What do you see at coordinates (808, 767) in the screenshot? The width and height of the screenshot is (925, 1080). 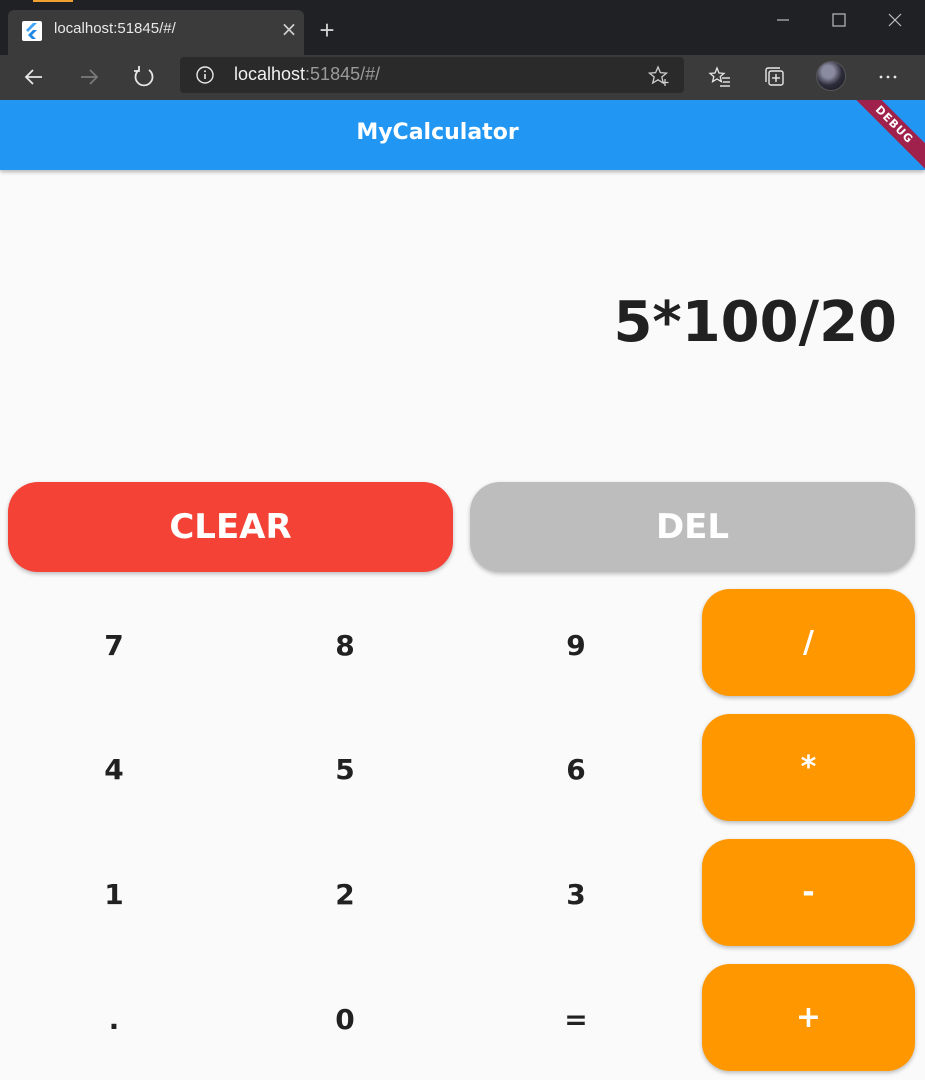 I see `multiply-button: *` at bounding box center [808, 767].